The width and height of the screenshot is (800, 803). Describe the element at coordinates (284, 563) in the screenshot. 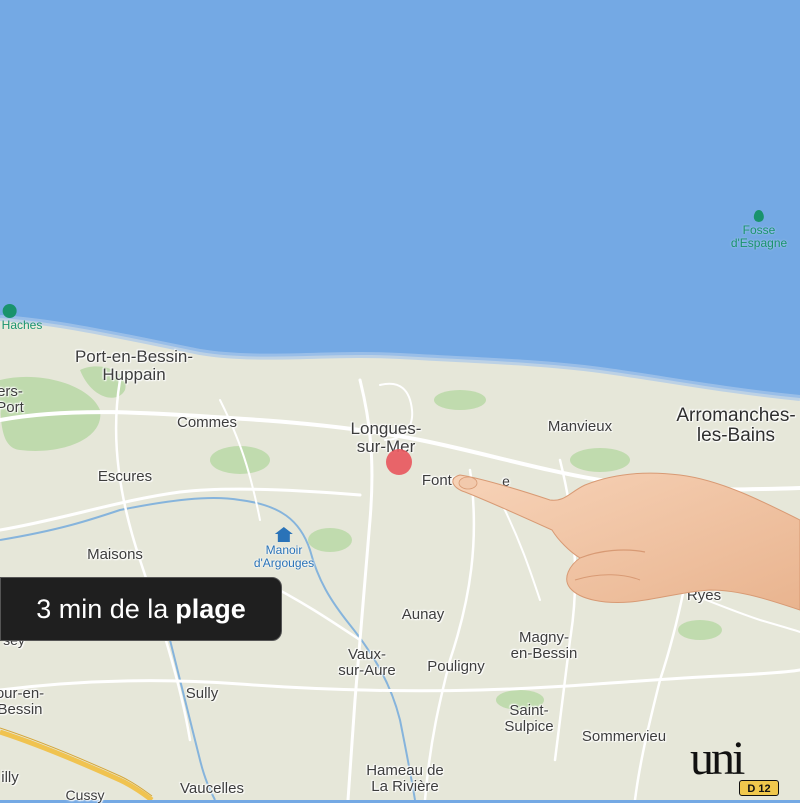

I see `poi-label-line2: d'Argouges` at that location.